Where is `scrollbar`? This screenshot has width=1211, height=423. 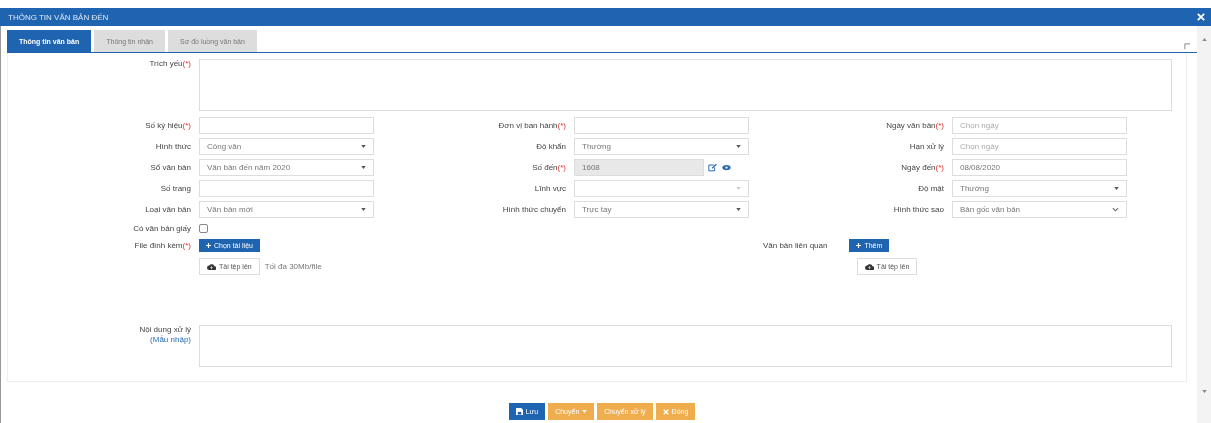
scrollbar is located at coordinates (1204, 224).